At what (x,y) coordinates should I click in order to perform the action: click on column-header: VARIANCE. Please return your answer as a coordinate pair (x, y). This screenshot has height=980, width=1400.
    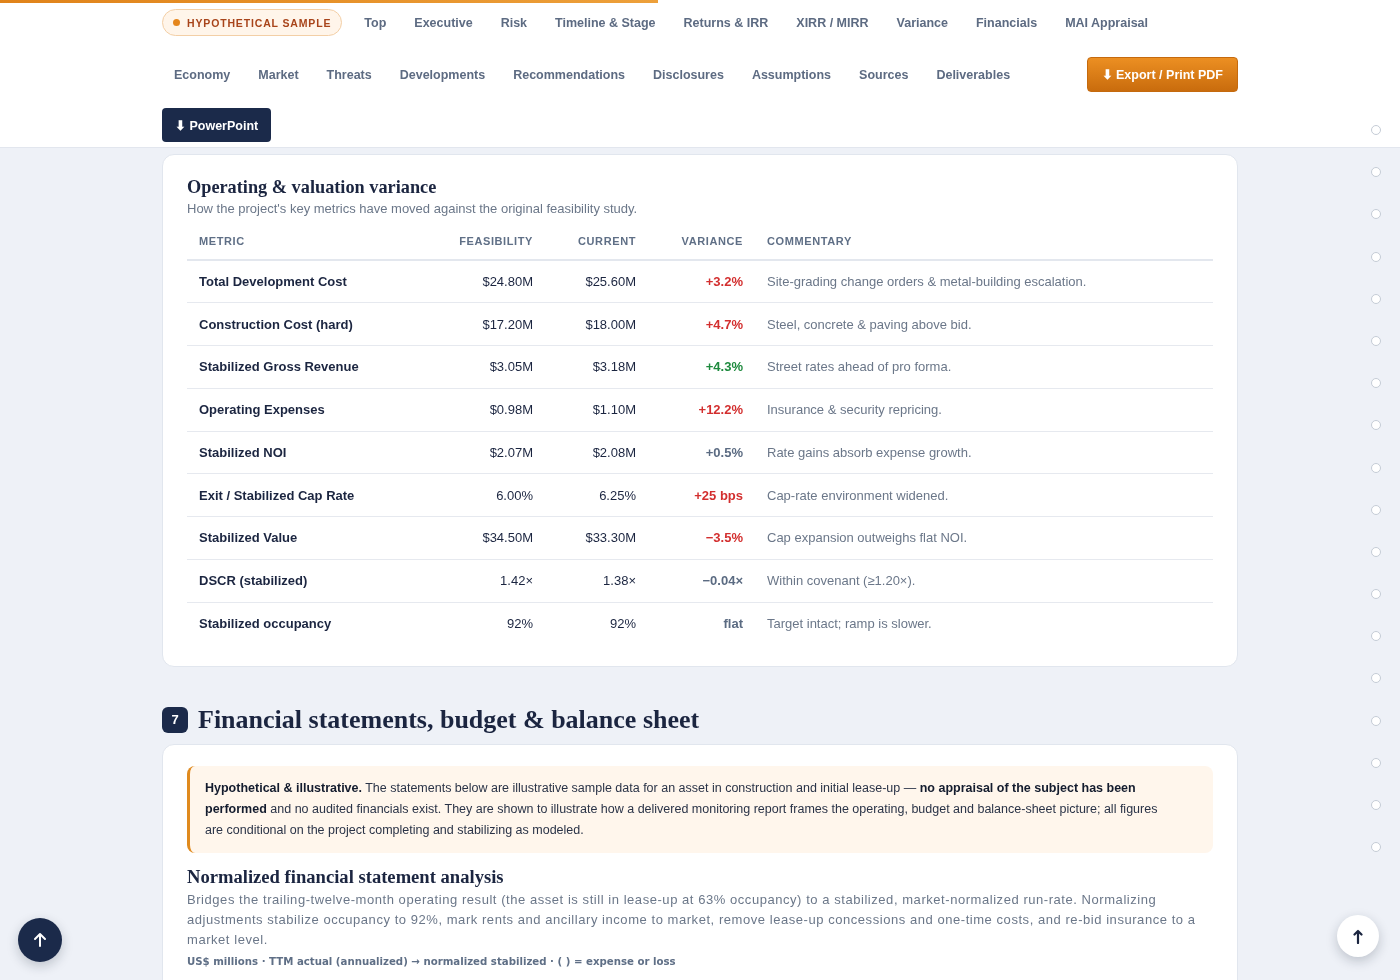
    Looking at the image, I should click on (701, 242).